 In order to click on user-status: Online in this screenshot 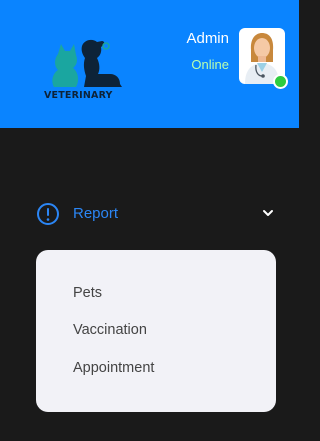, I will do `click(210, 64)`.